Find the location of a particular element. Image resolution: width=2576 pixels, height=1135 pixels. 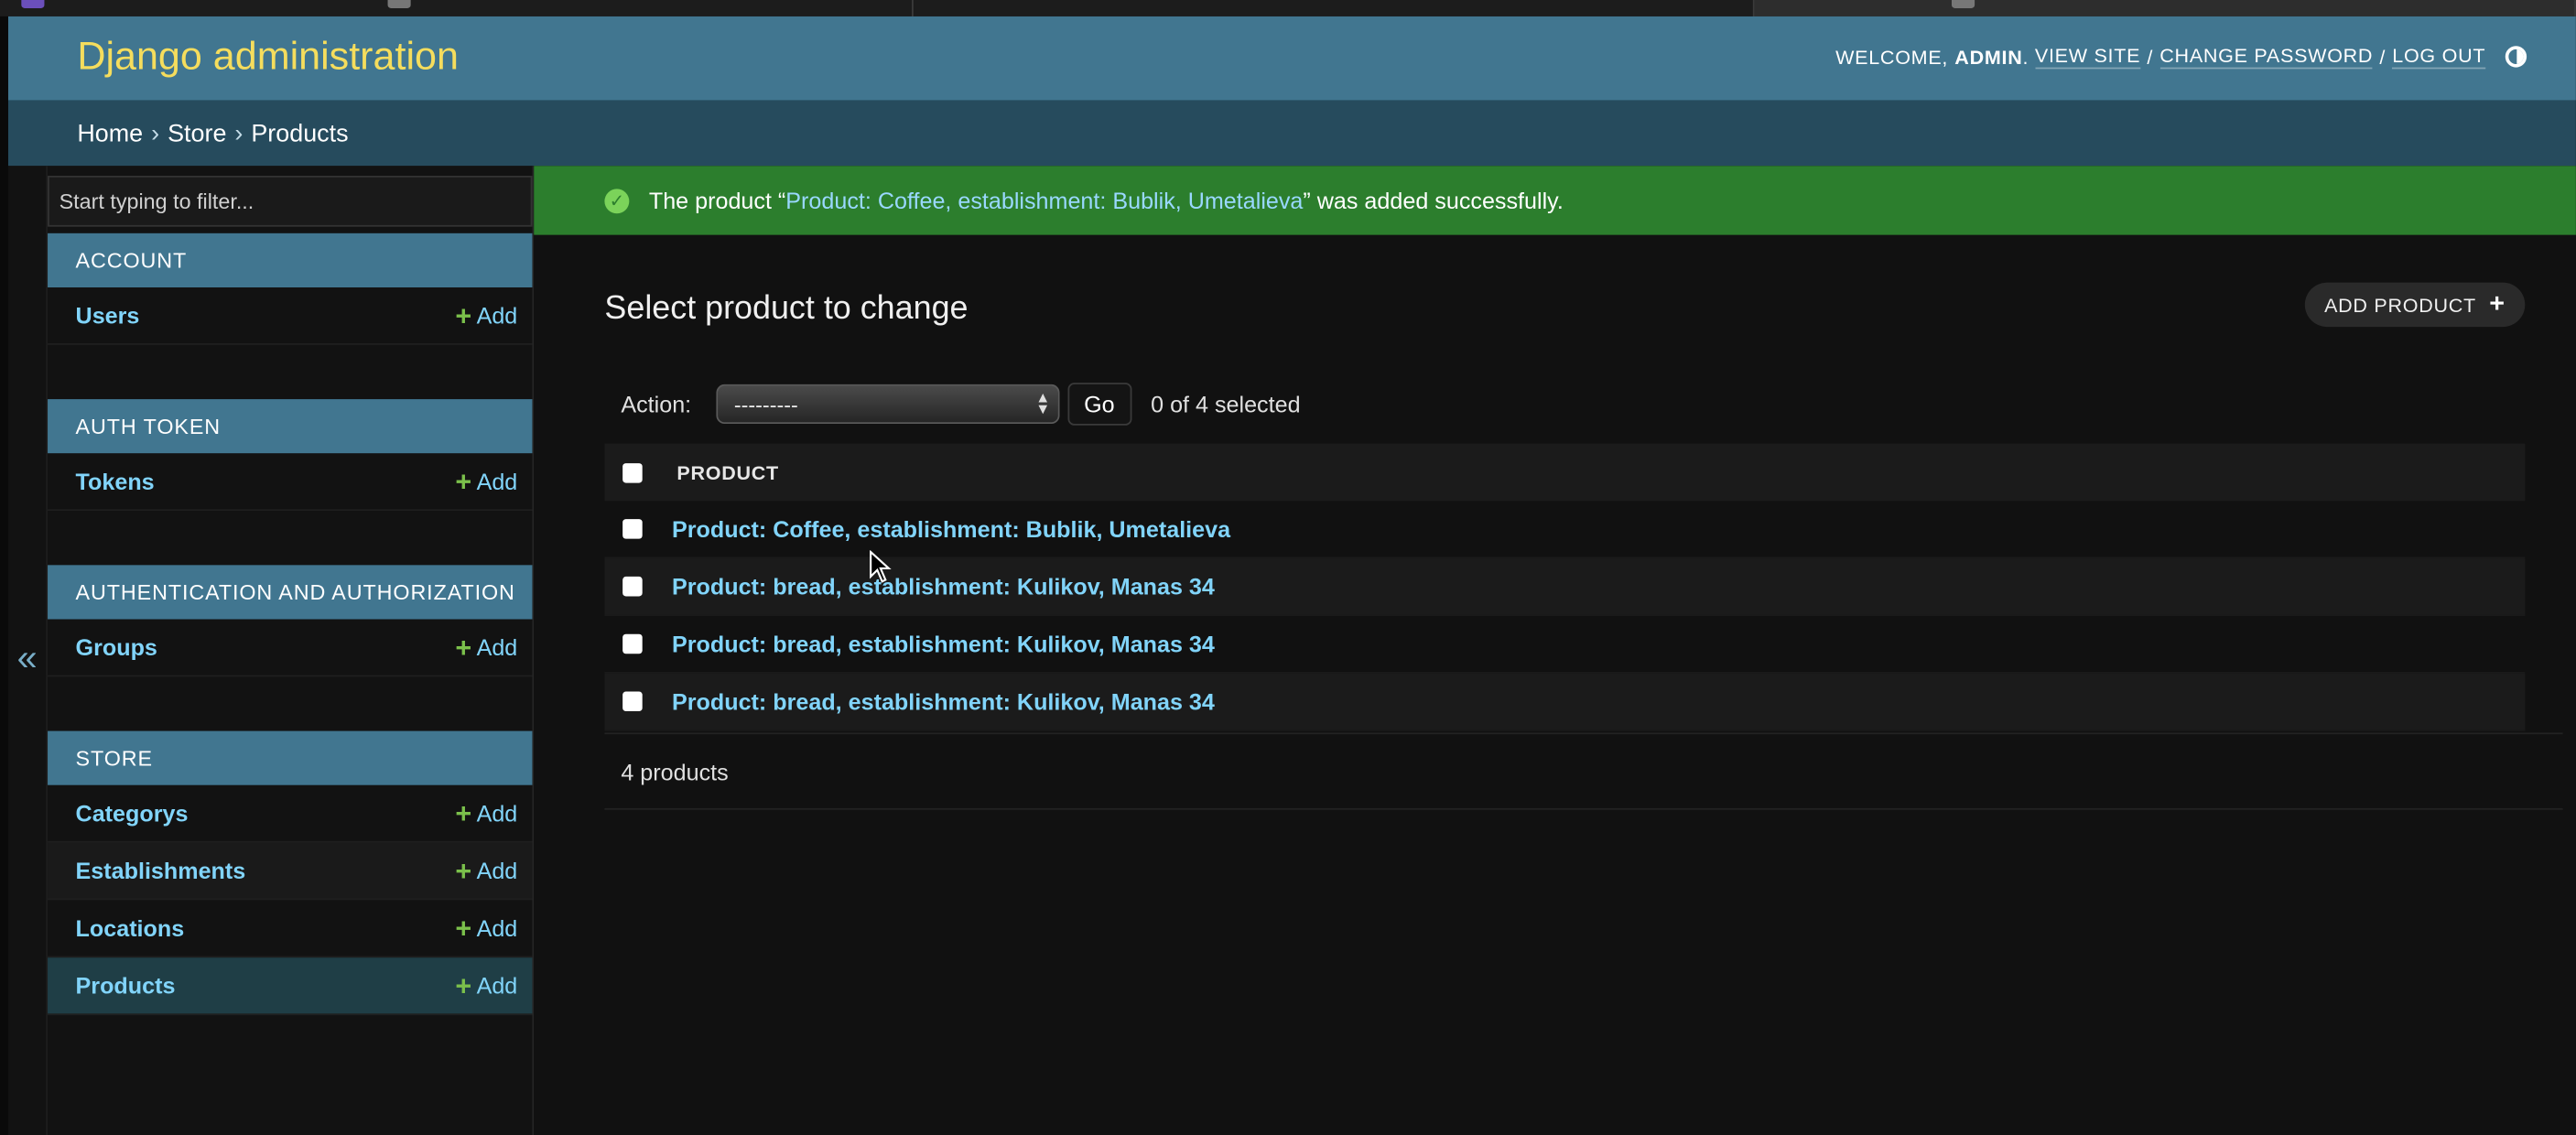

toggle-nav-sidebar: « is located at coordinates (28, 650).